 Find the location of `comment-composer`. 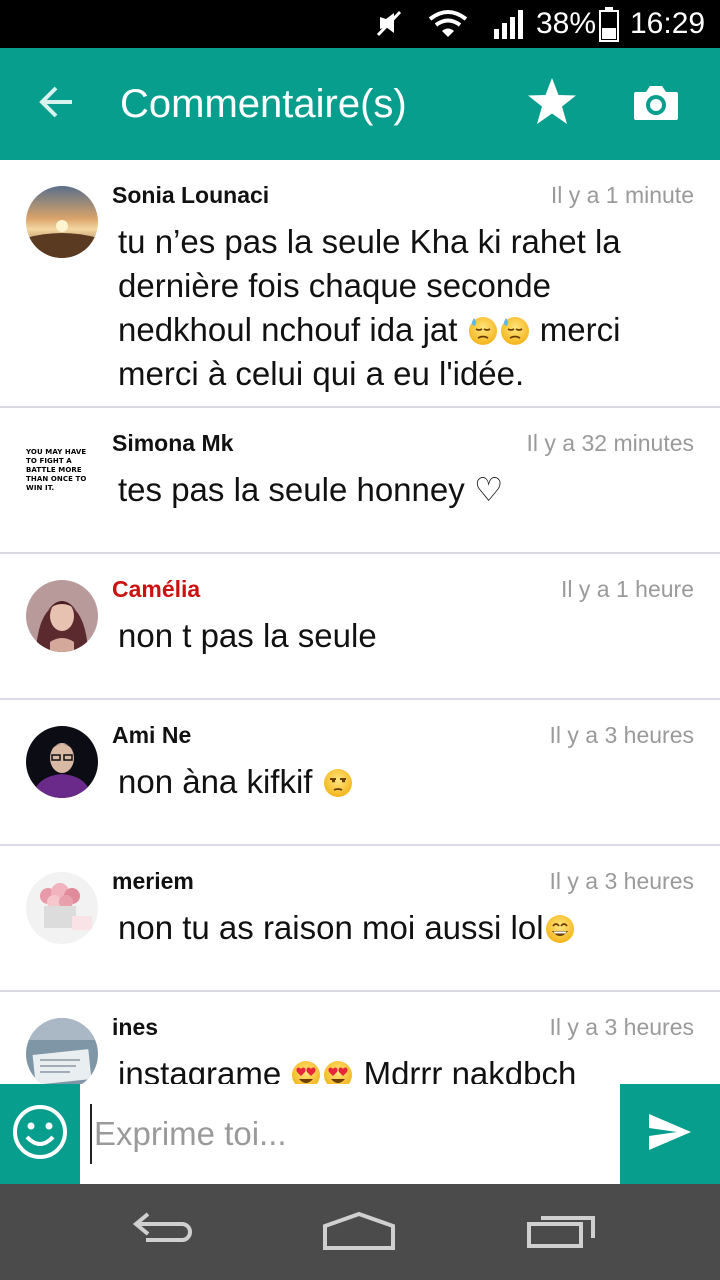

comment-composer is located at coordinates (360, 1134).